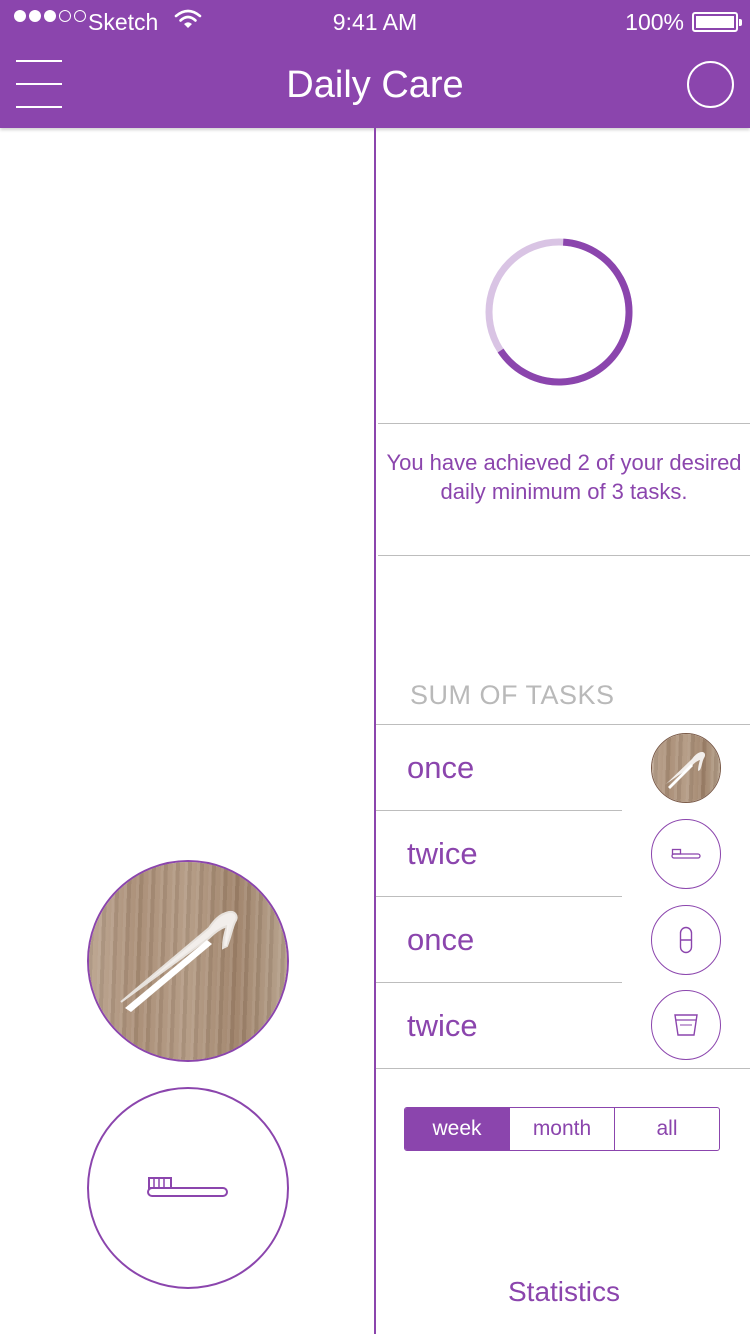  I want to click on floss-task-button, so click(188, 961).